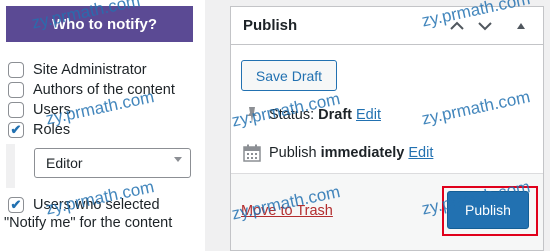  What do you see at coordinates (104, 90) in the screenshot?
I see `notify-option-label: Authors of the content` at bounding box center [104, 90].